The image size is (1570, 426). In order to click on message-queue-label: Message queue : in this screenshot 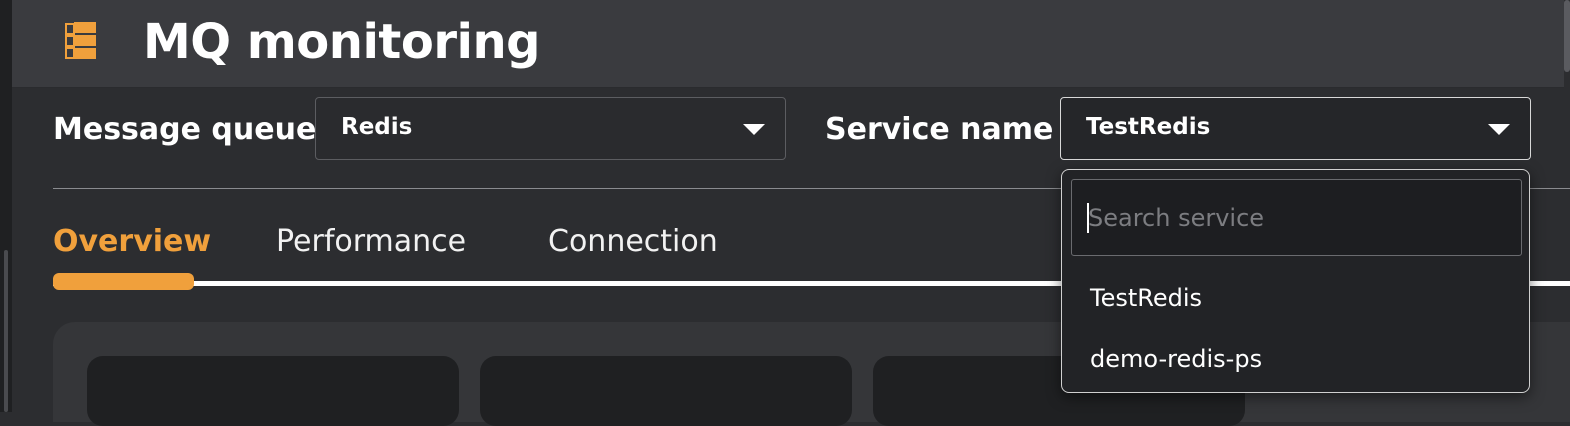, I will do `click(196, 129)`.